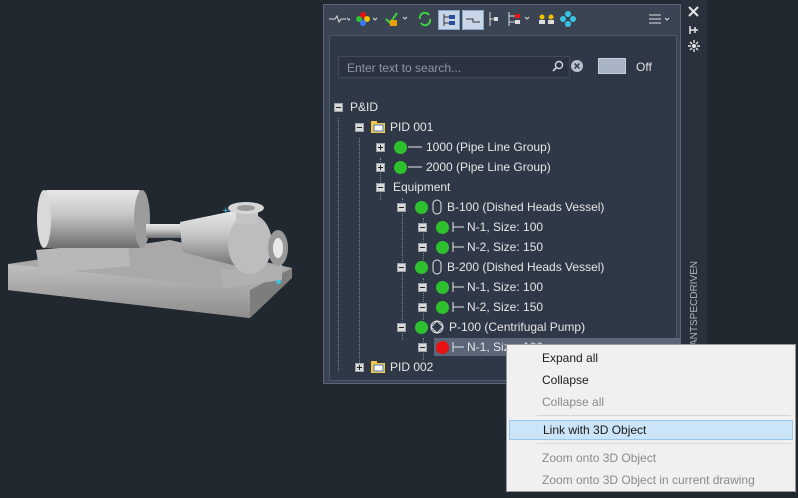  I want to click on tree-node-pid-root: P&ID, so click(364, 107).